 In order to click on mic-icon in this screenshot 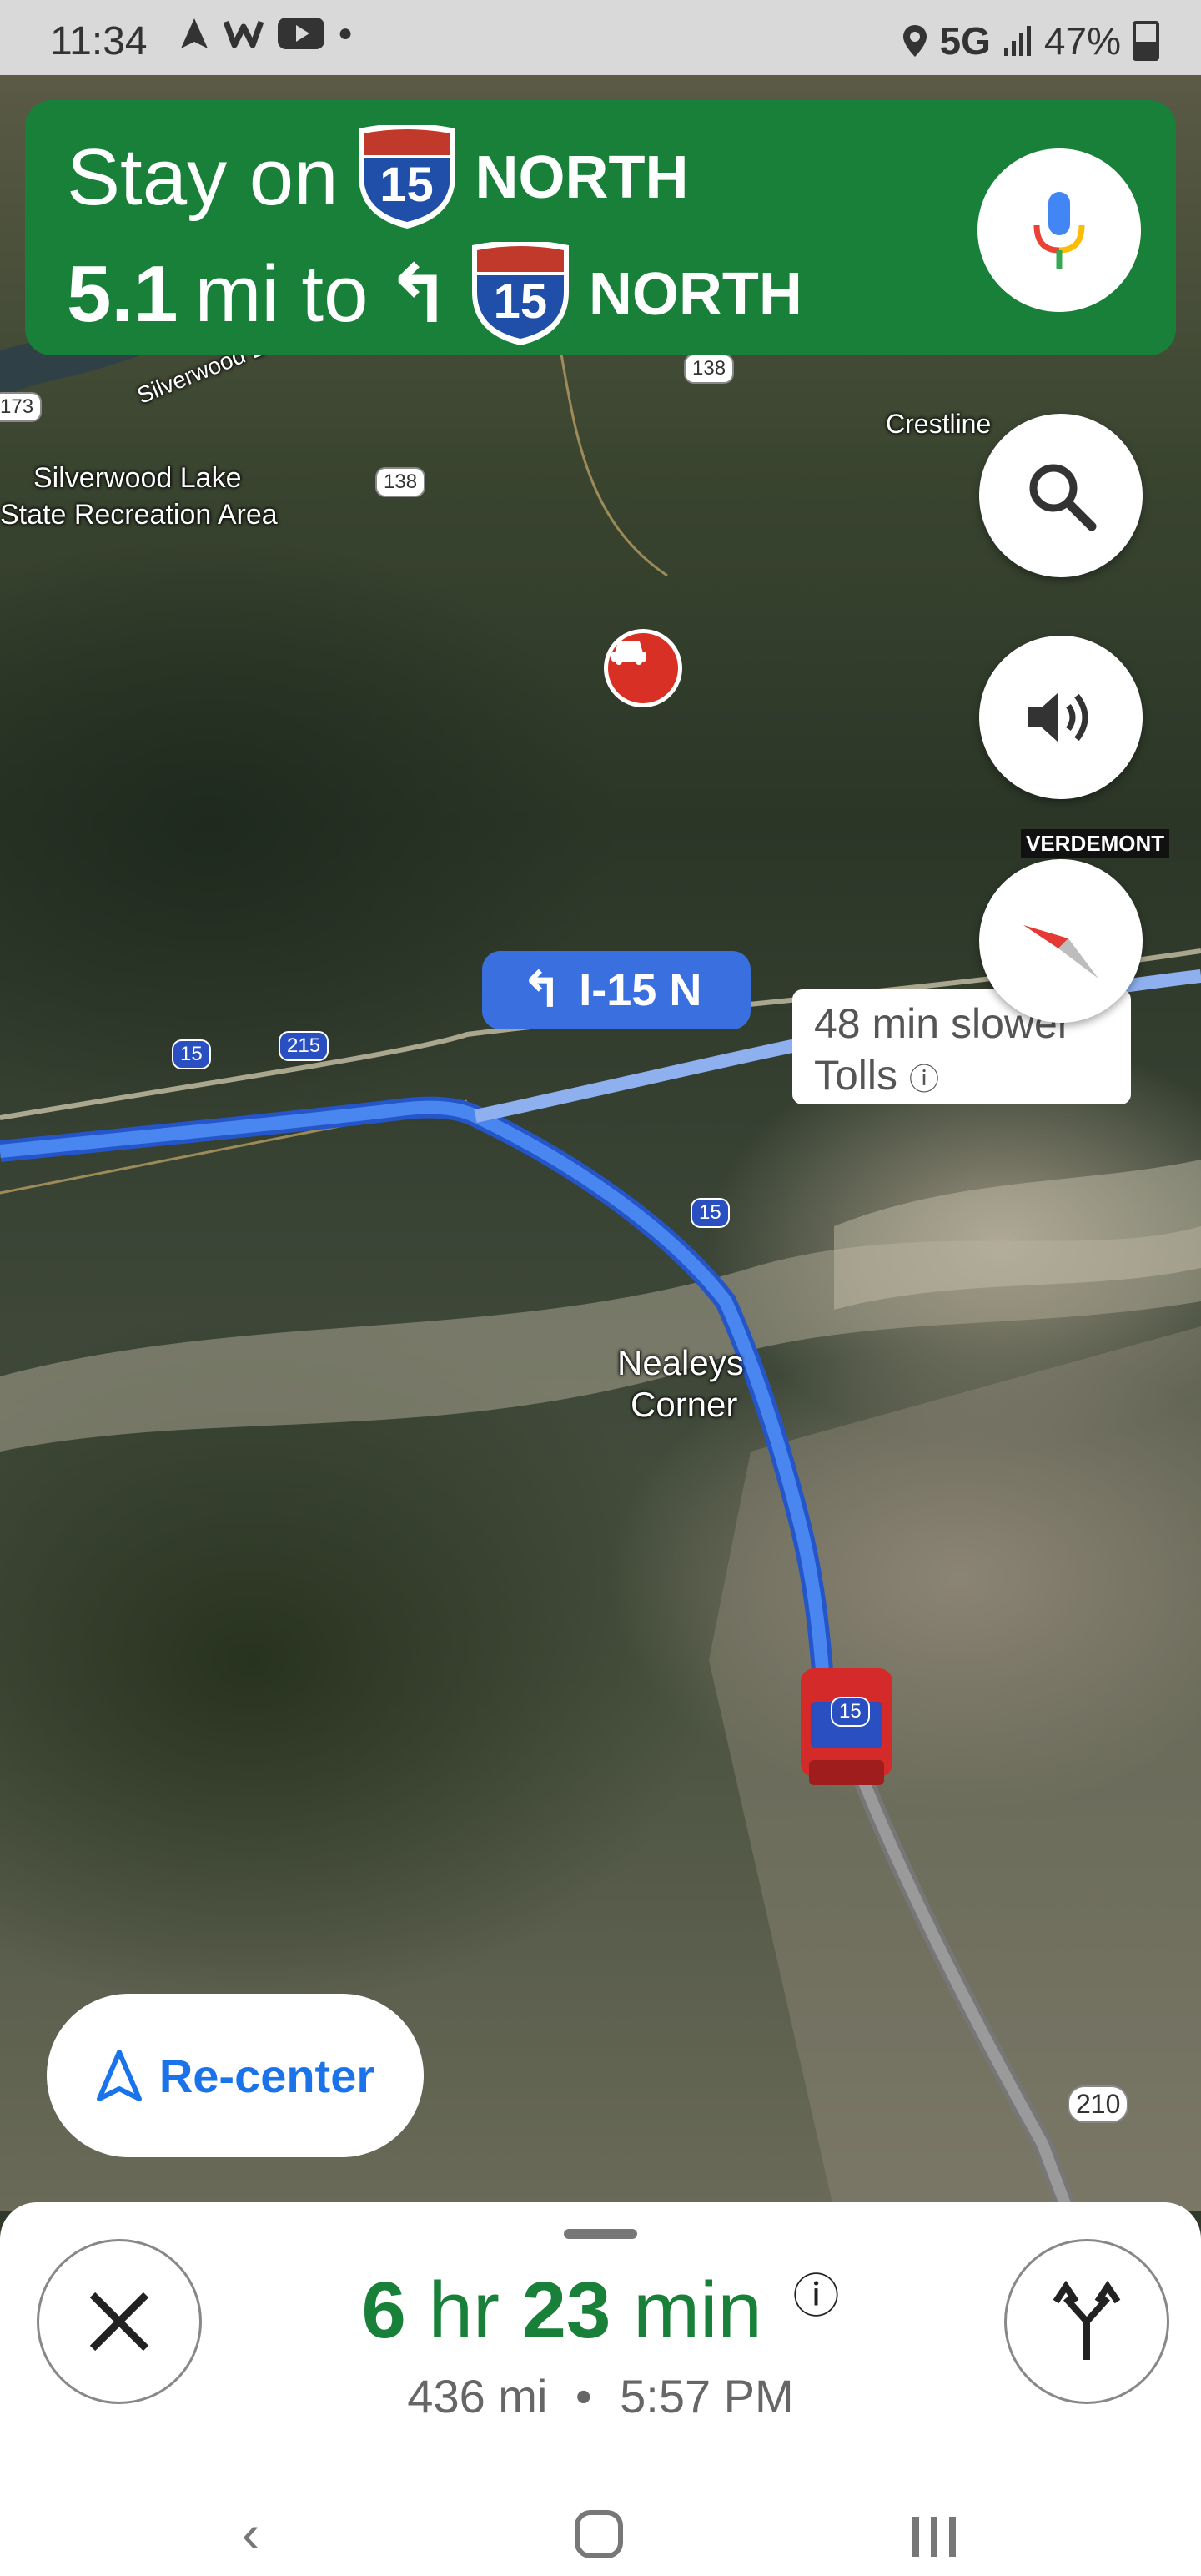, I will do `click(1059, 230)`.